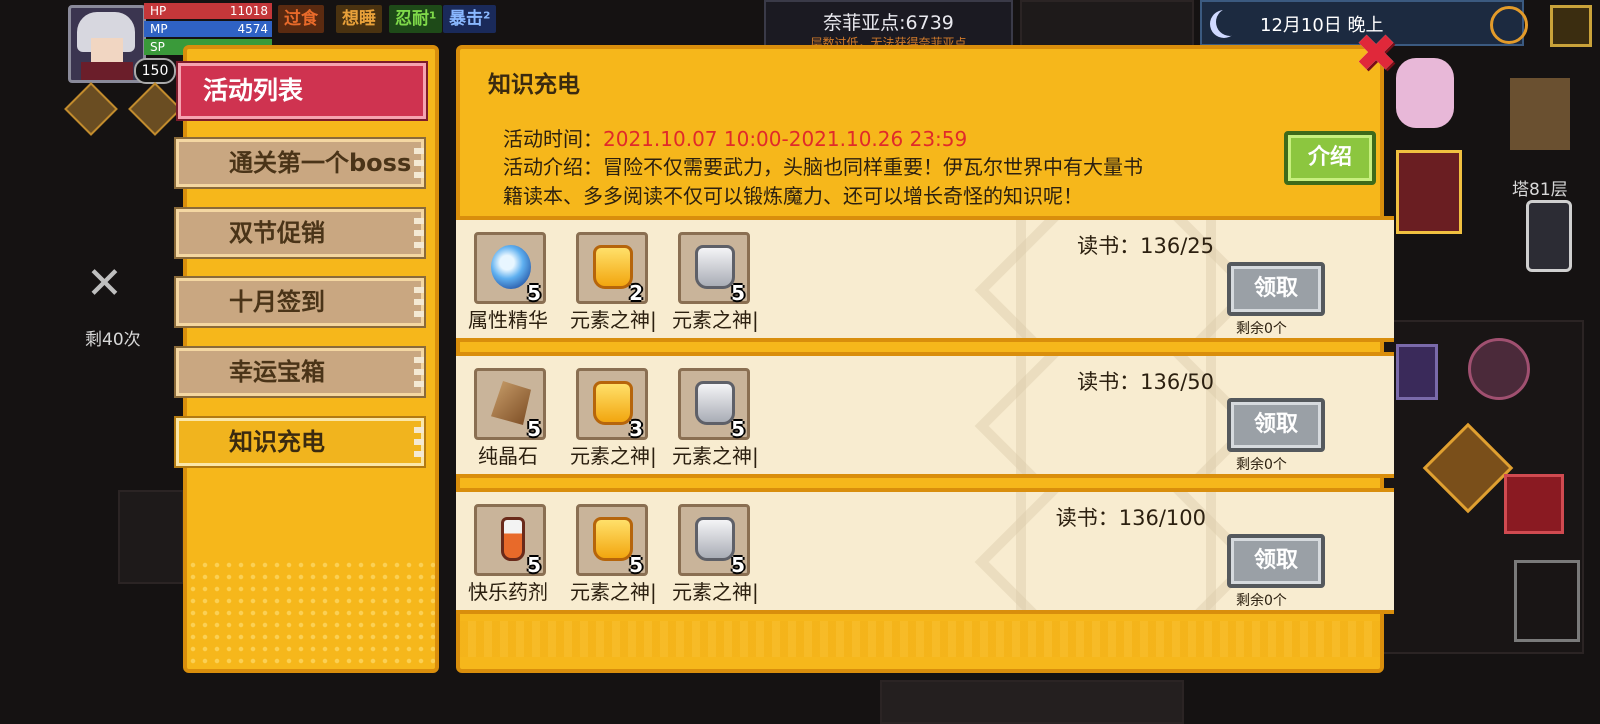 The width and height of the screenshot is (1600, 724). I want to click on hp-value: 11018, so click(248, 11).